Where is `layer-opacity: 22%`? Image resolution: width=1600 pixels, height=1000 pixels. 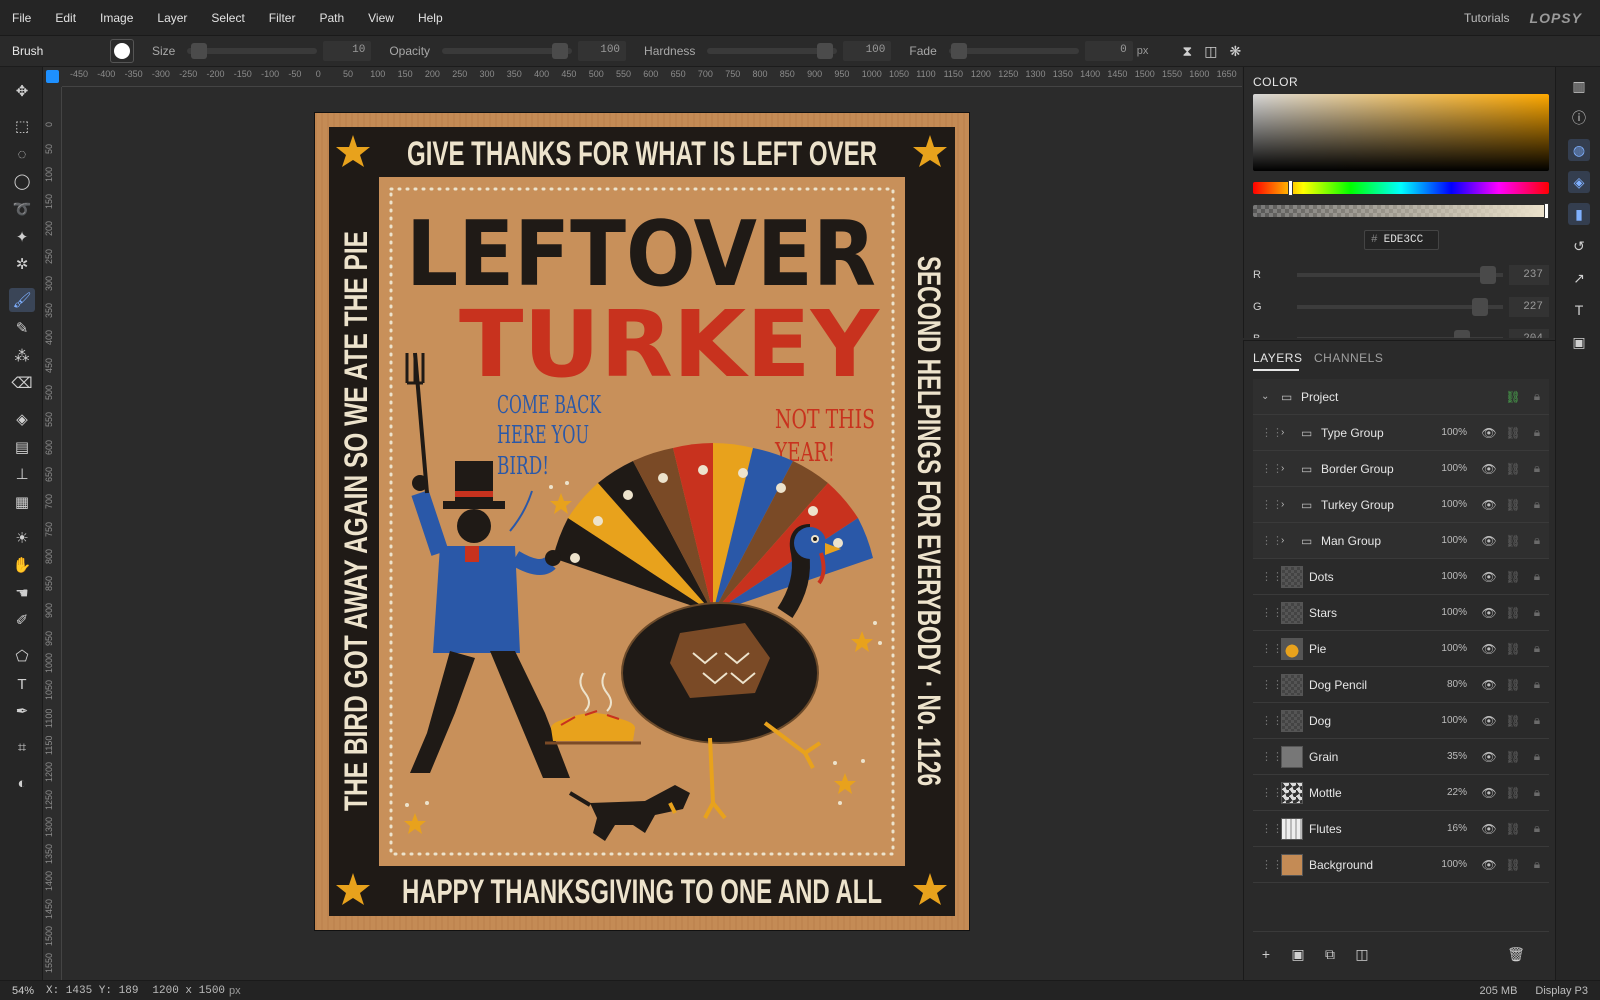
layer-opacity: 22% is located at coordinates (1450, 792).